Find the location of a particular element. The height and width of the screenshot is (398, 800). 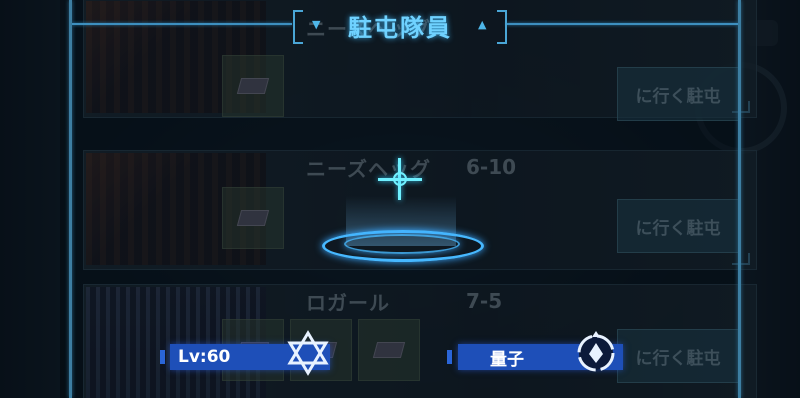

crosshair-center is located at coordinates (400, 179).